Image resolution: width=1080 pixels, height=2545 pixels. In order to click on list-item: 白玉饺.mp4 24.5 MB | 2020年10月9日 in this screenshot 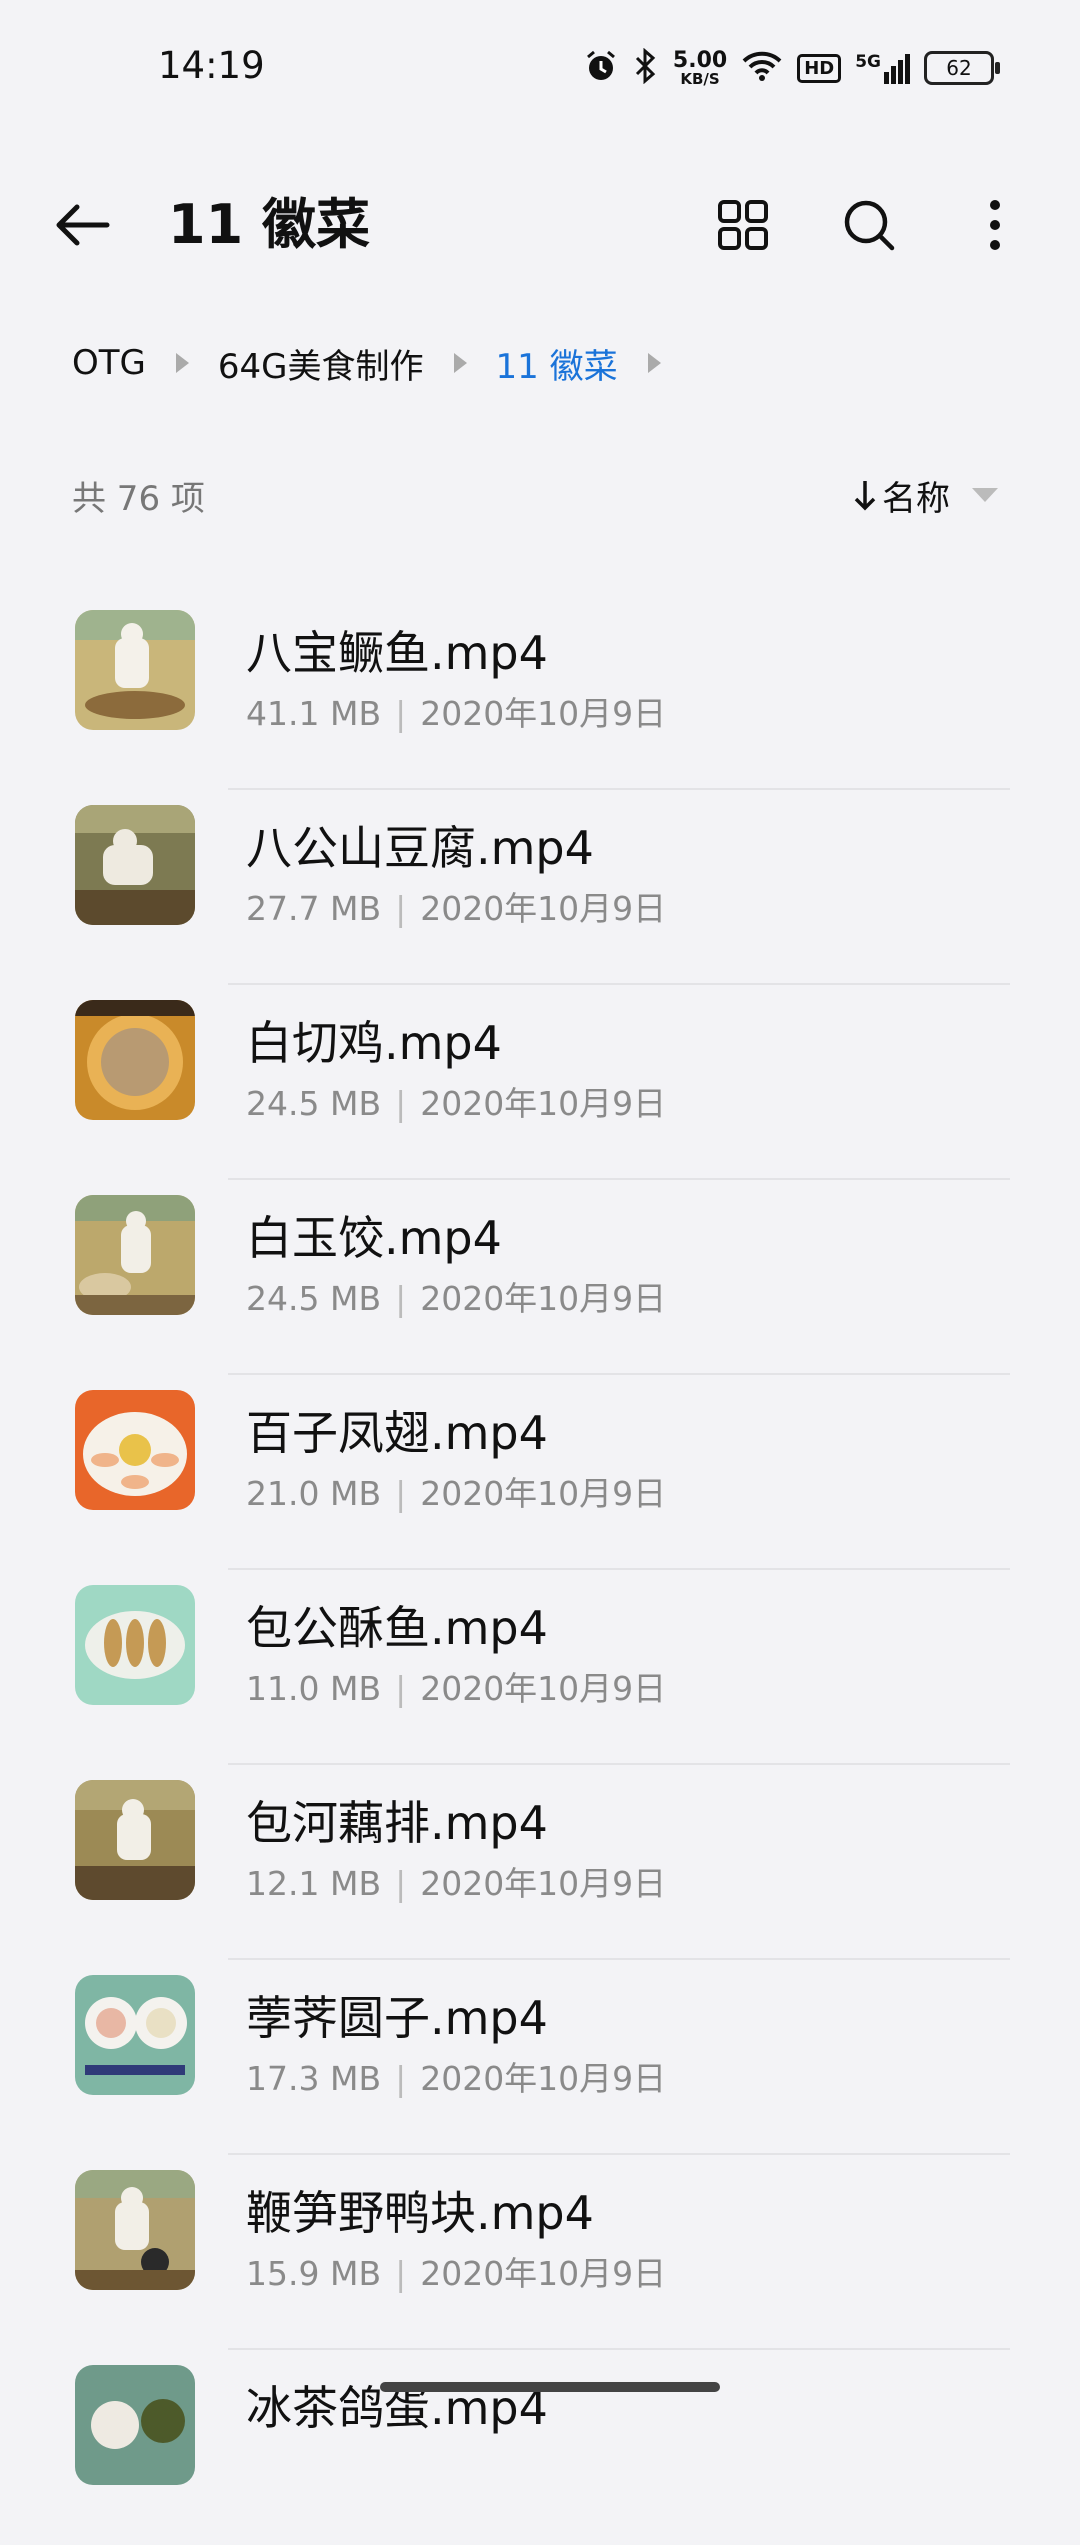, I will do `click(540, 1277)`.